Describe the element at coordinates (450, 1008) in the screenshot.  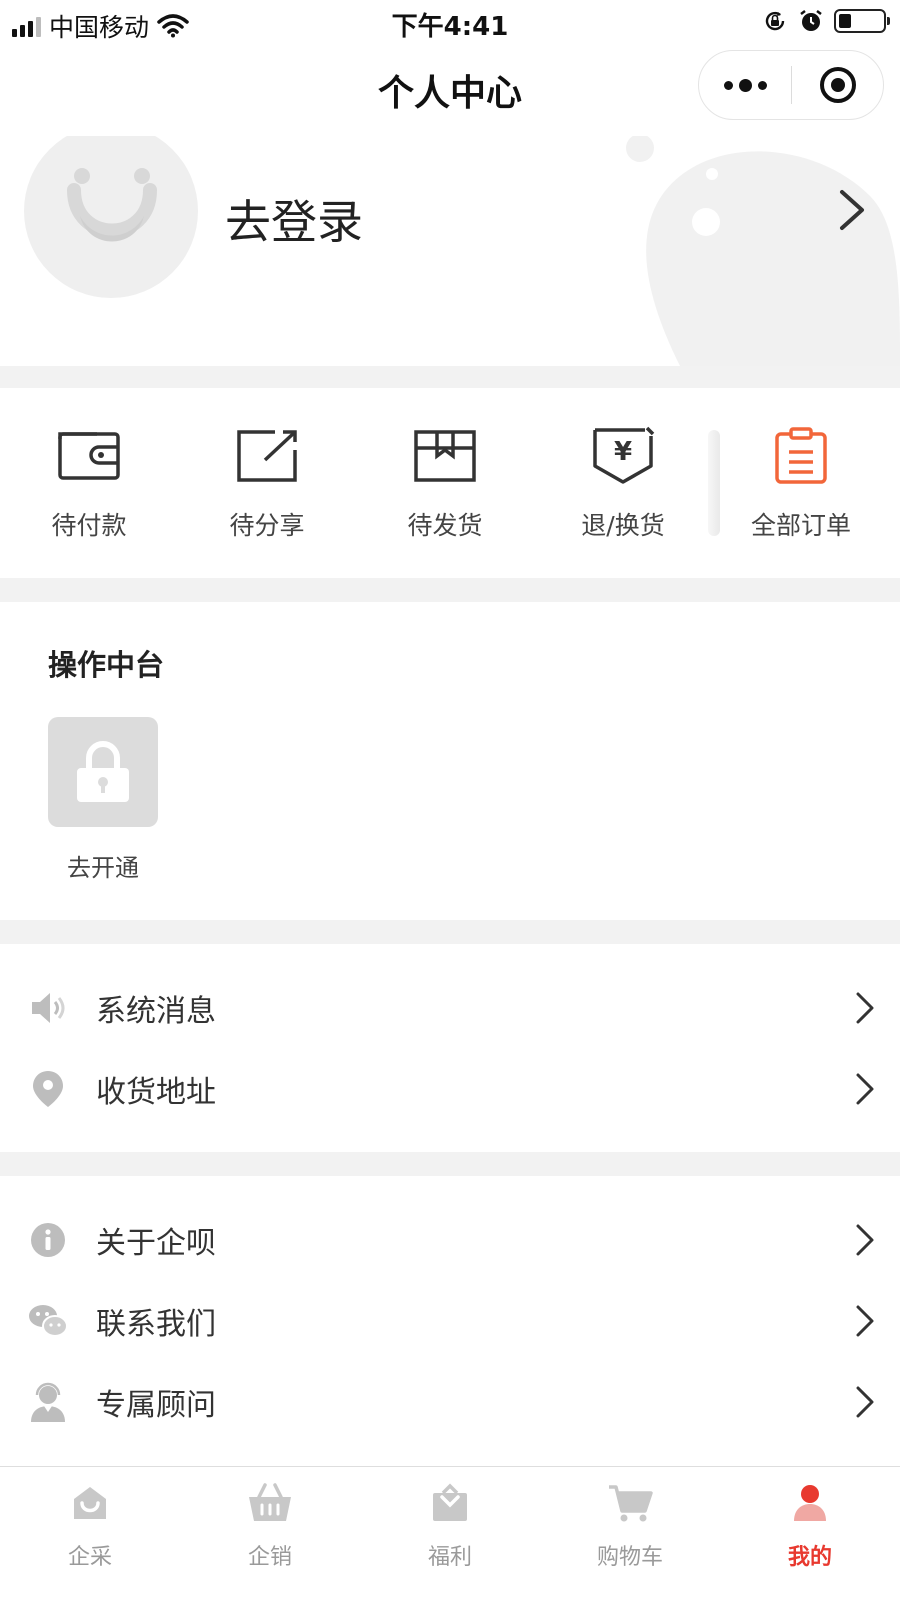
I see `menu-item-system-messages: 系统消息` at that location.